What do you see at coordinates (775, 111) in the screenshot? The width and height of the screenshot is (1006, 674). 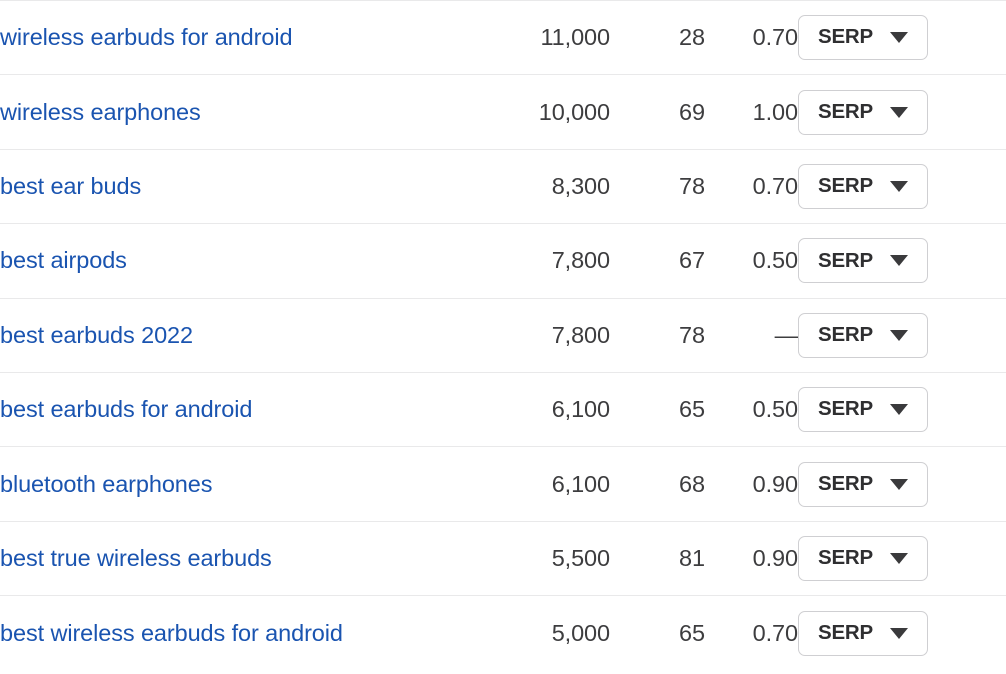 I see `cpc-value: 1.00` at bounding box center [775, 111].